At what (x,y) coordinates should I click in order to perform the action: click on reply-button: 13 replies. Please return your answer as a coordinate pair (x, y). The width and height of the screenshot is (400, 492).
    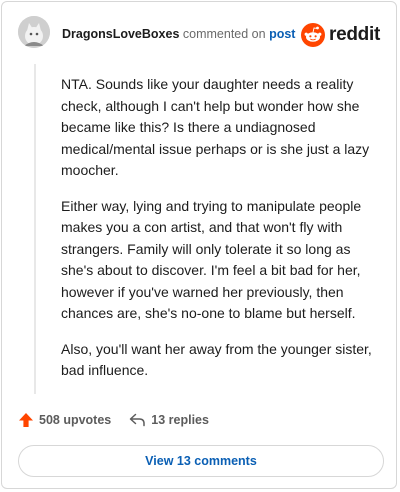
    Looking at the image, I should click on (169, 420).